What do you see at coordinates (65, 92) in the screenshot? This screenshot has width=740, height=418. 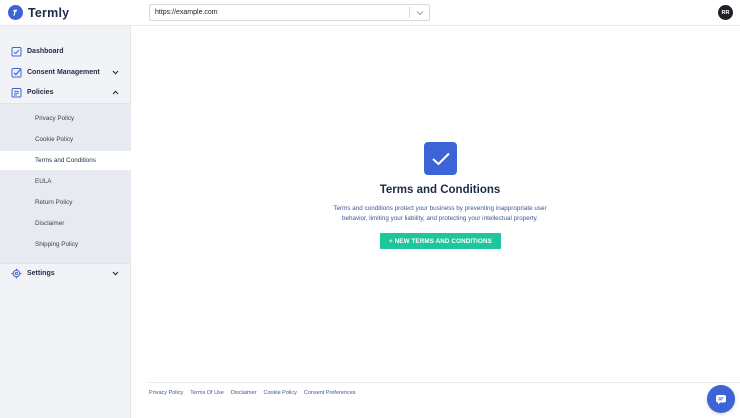 I see `sidebar-item-policies: Policies` at bounding box center [65, 92].